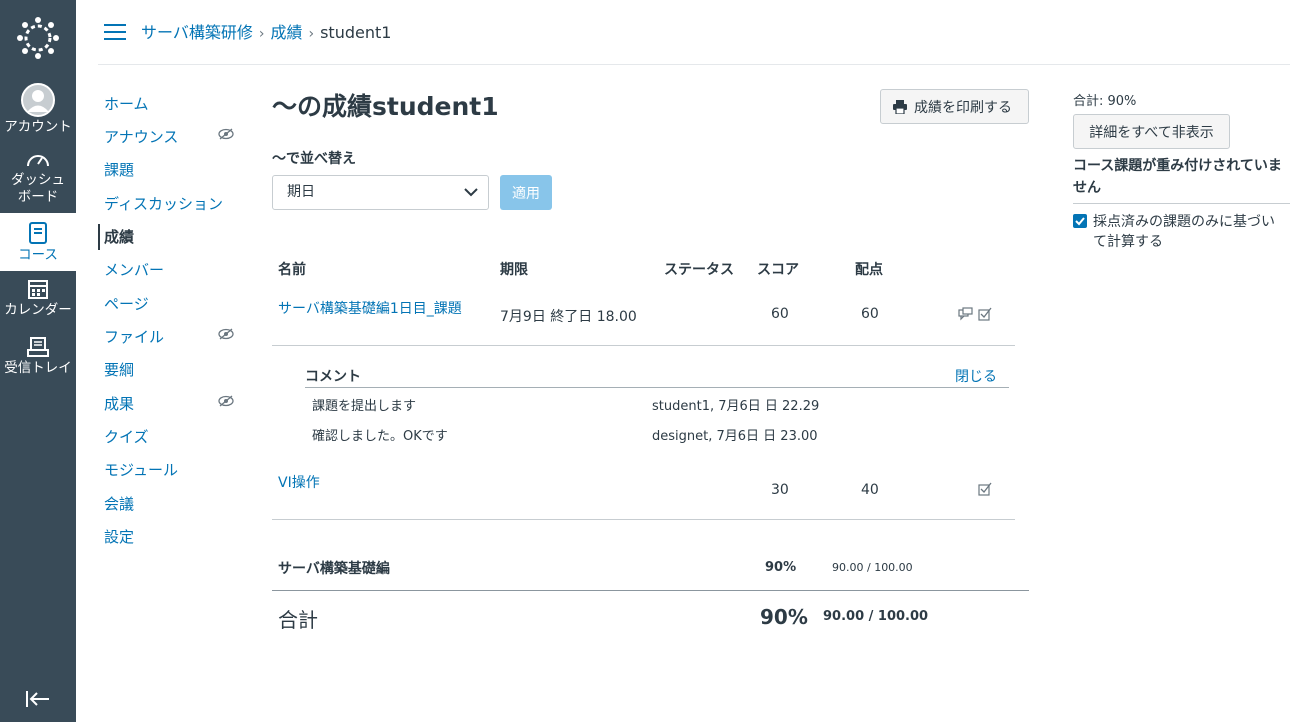 Image resolution: width=1312 pixels, height=722 pixels. Describe the element at coordinates (1151, 131) in the screenshot. I see `hide-all-details-button: 詳細をすべて非表示` at that location.